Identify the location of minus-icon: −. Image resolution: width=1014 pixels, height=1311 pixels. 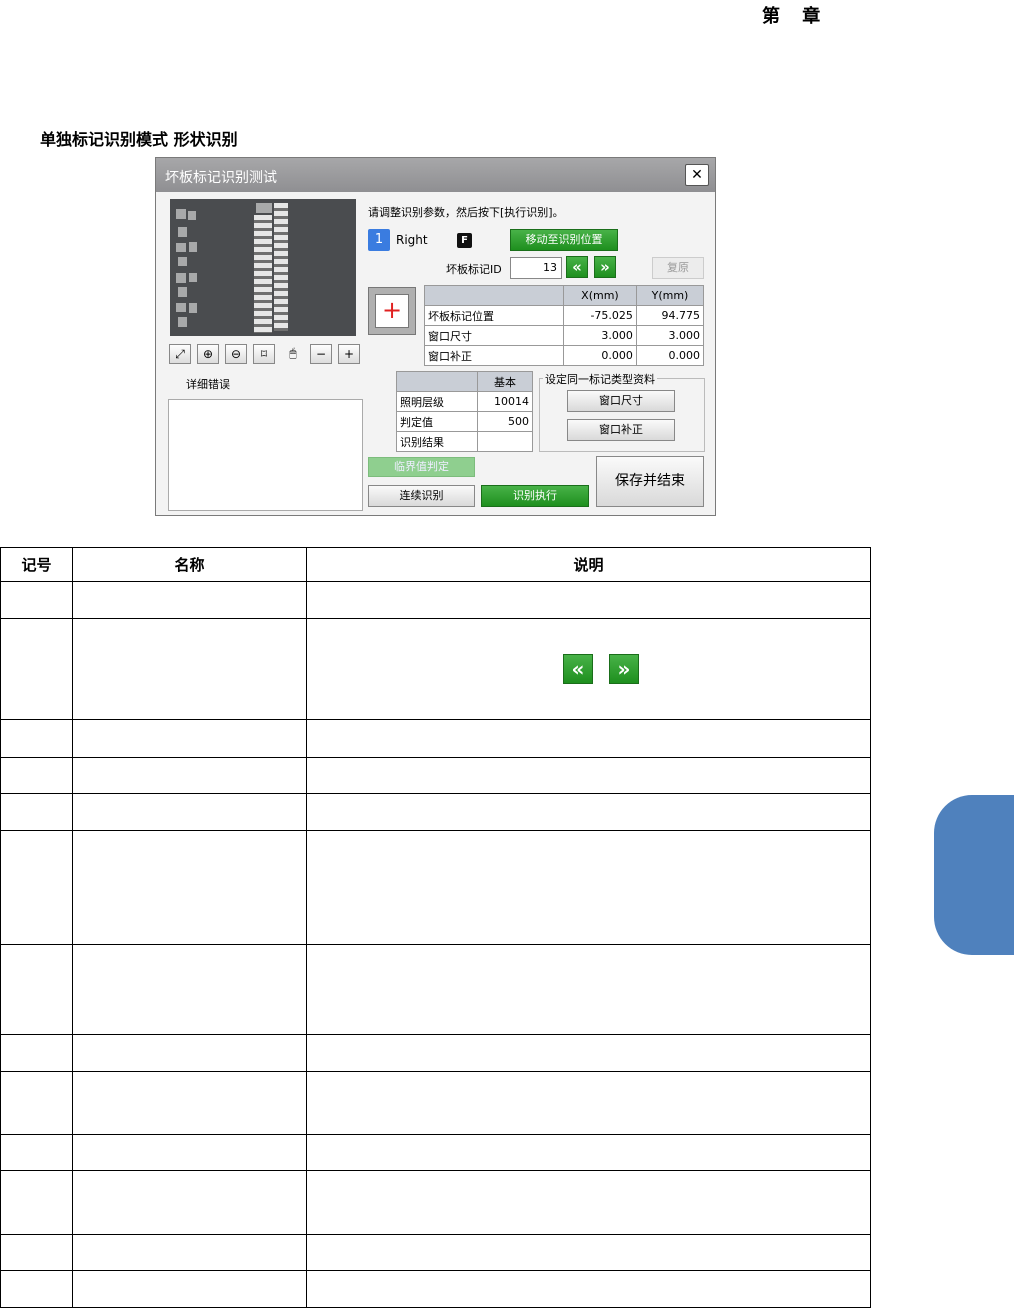
(321, 354).